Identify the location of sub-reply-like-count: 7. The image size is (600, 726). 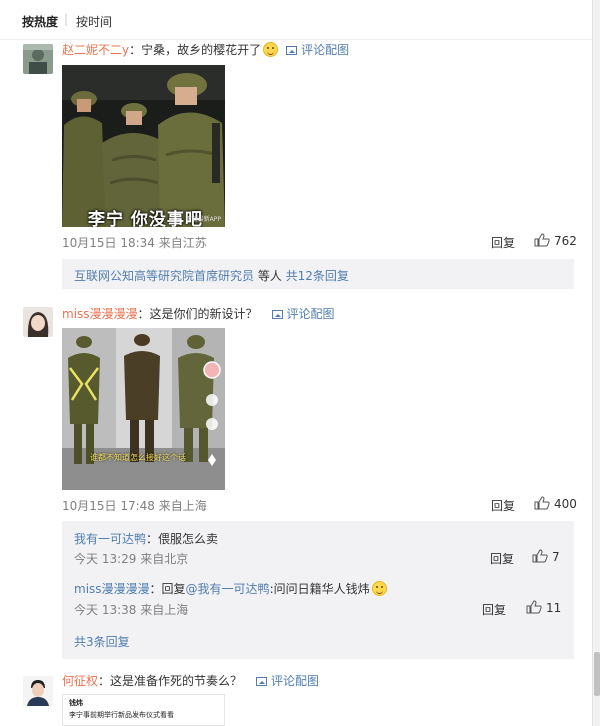
(556, 557).